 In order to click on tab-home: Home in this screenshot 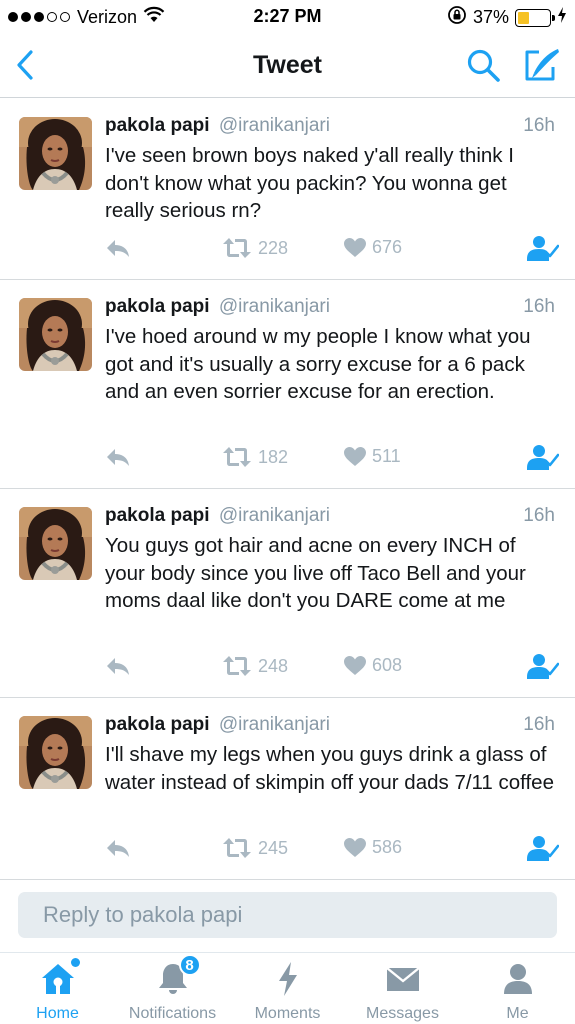, I will do `click(57, 991)`.